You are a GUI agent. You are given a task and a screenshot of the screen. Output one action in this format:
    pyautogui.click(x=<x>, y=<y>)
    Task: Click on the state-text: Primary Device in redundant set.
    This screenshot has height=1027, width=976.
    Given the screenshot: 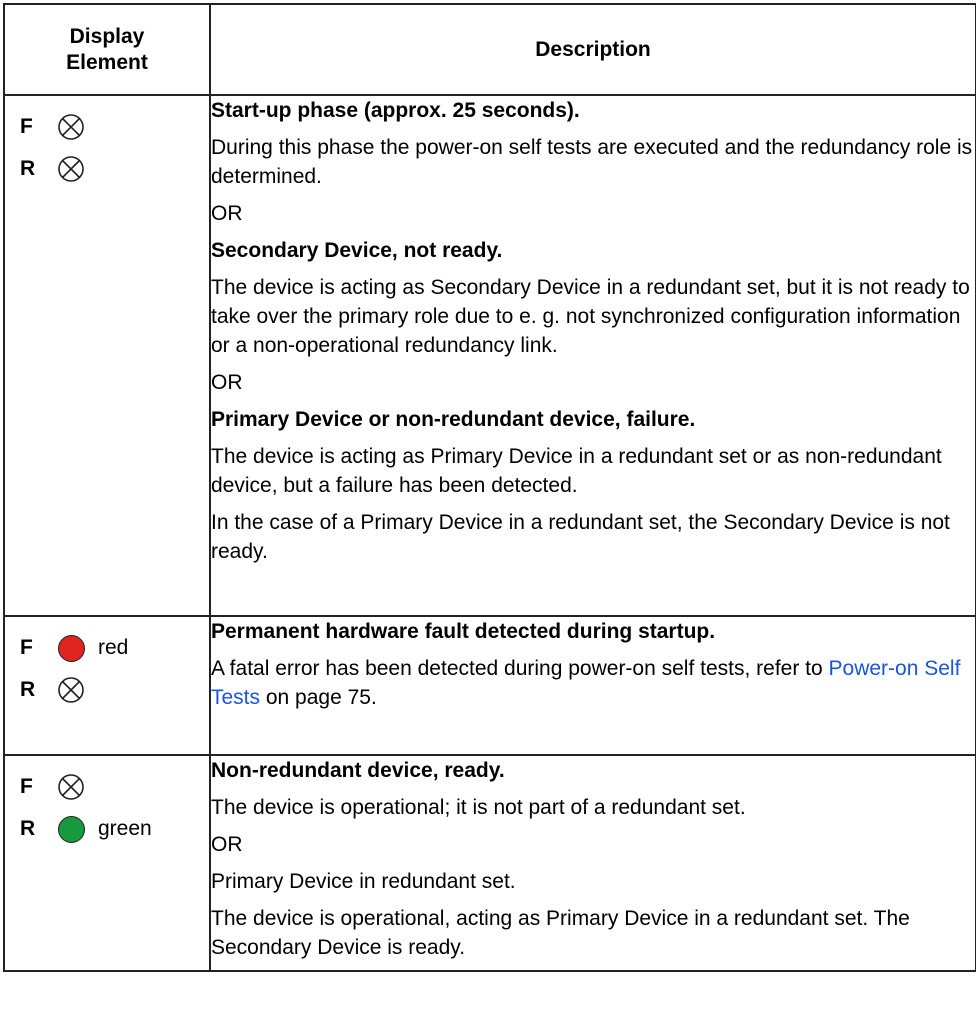 What is the action you would take?
    pyautogui.click(x=363, y=881)
    